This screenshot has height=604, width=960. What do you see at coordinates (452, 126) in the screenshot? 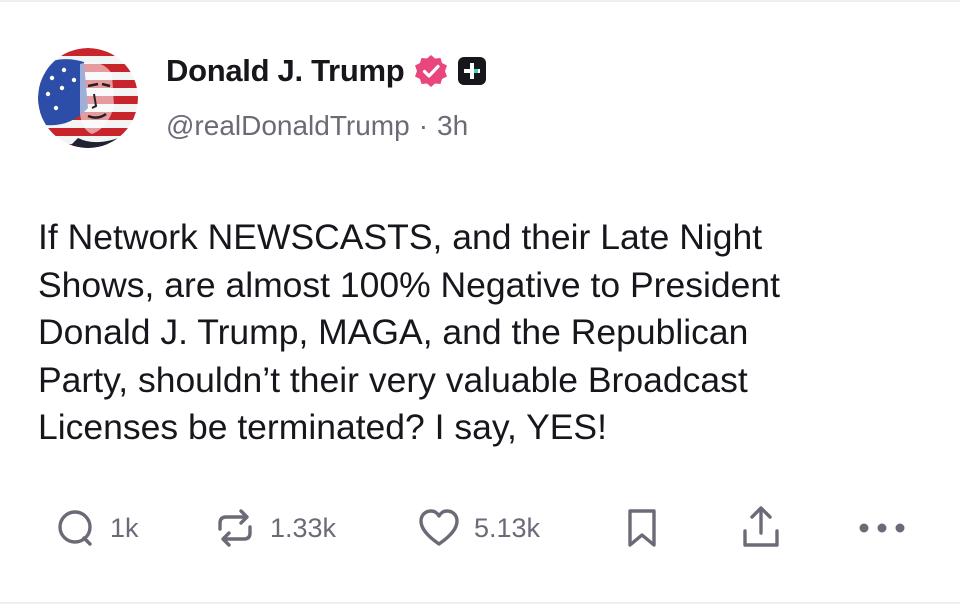
I see `post-timestamp: 3h` at bounding box center [452, 126].